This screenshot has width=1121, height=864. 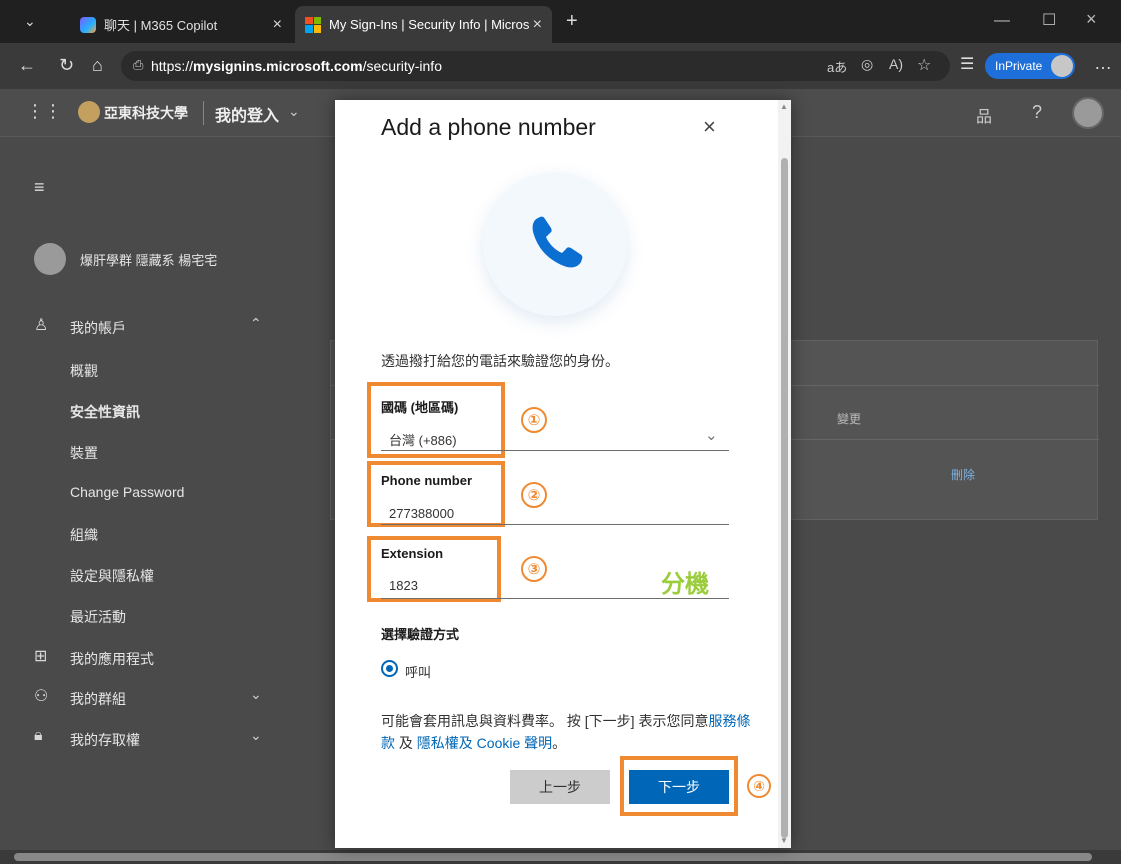 I want to click on annotation-2: ②, so click(x=534, y=495).